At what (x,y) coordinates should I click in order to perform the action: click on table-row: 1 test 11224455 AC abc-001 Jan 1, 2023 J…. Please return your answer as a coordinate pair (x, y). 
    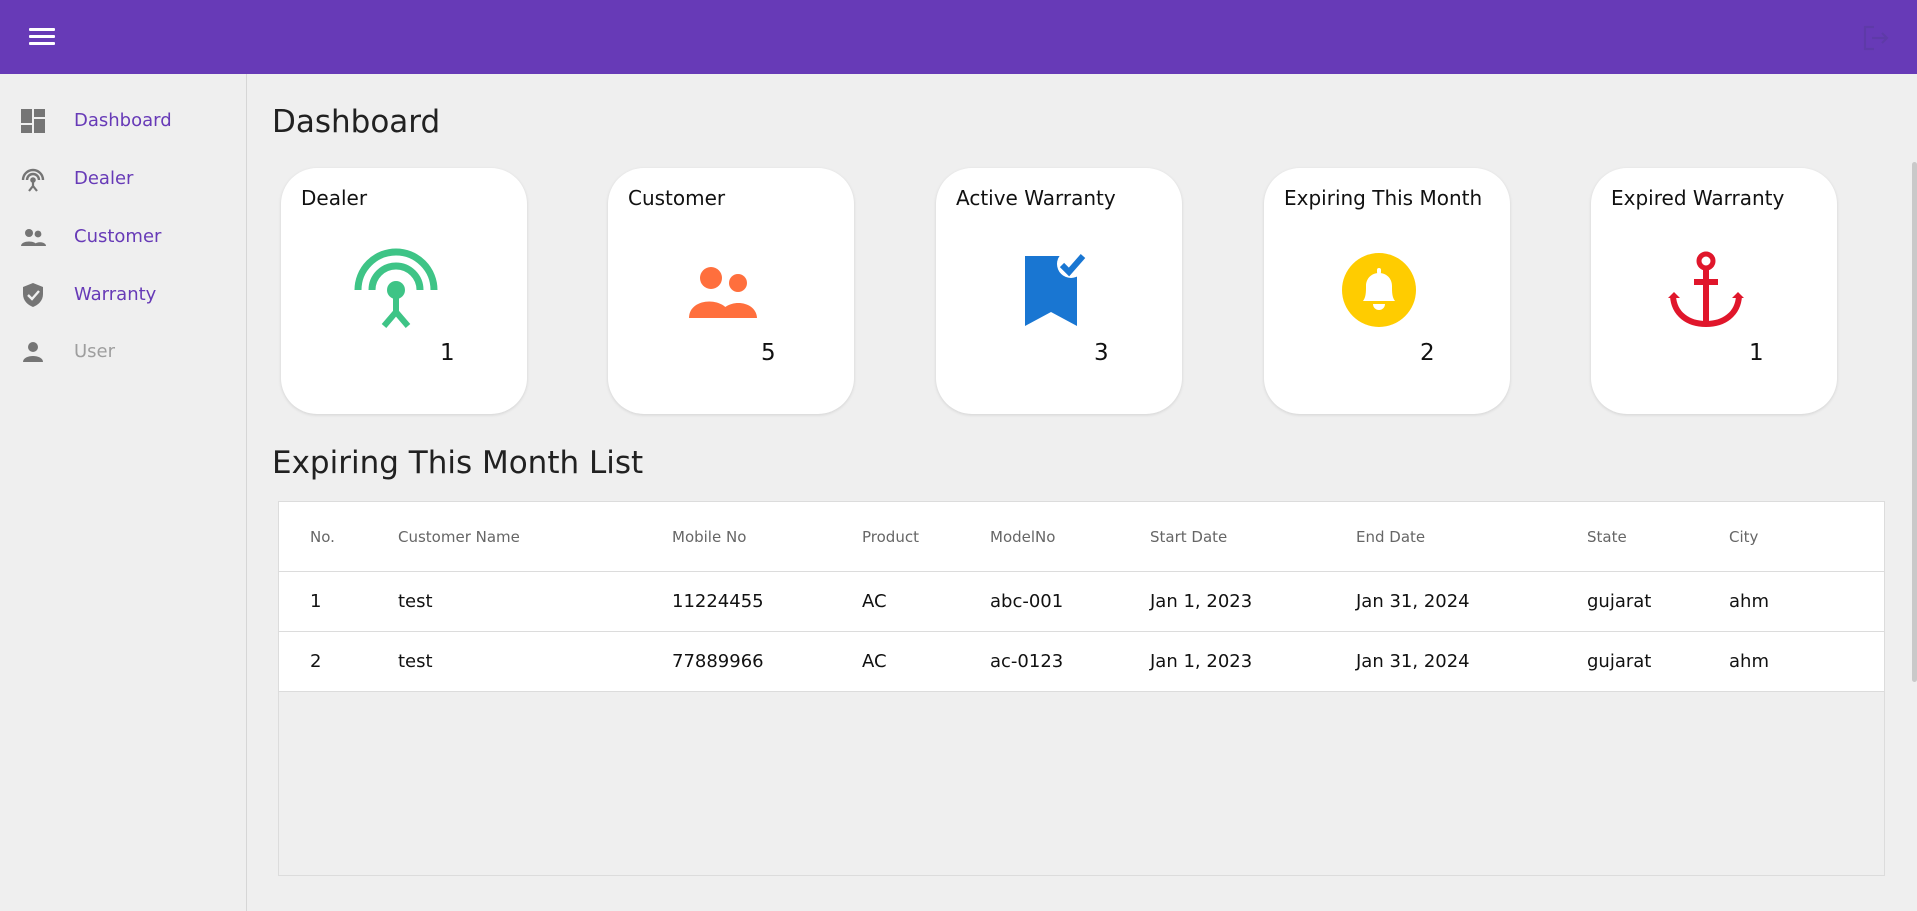
    Looking at the image, I should click on (1081, 602).